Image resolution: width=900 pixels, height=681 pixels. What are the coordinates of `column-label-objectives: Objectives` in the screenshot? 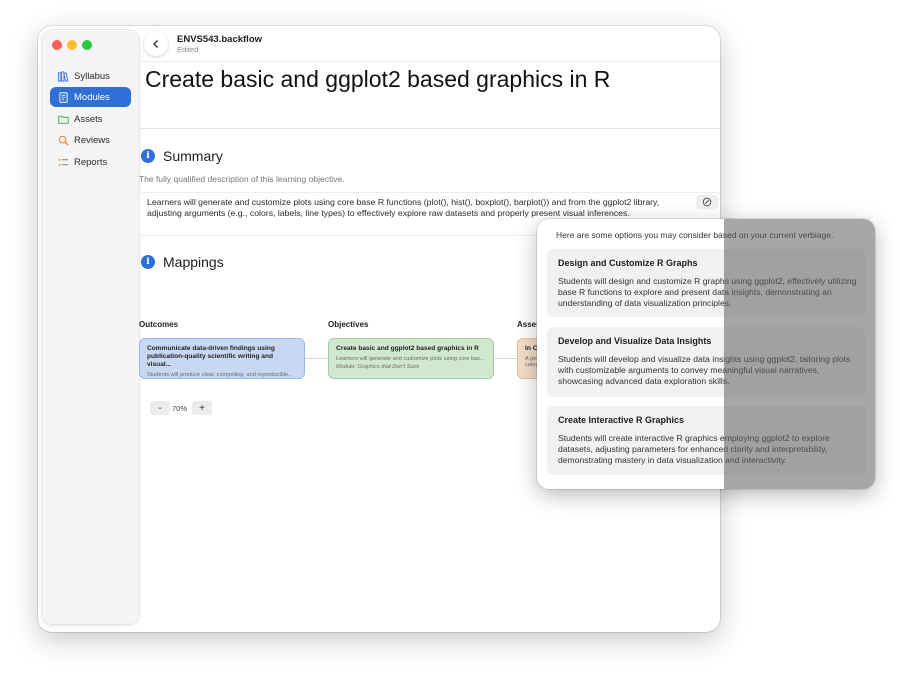 It's located at (348, 324).